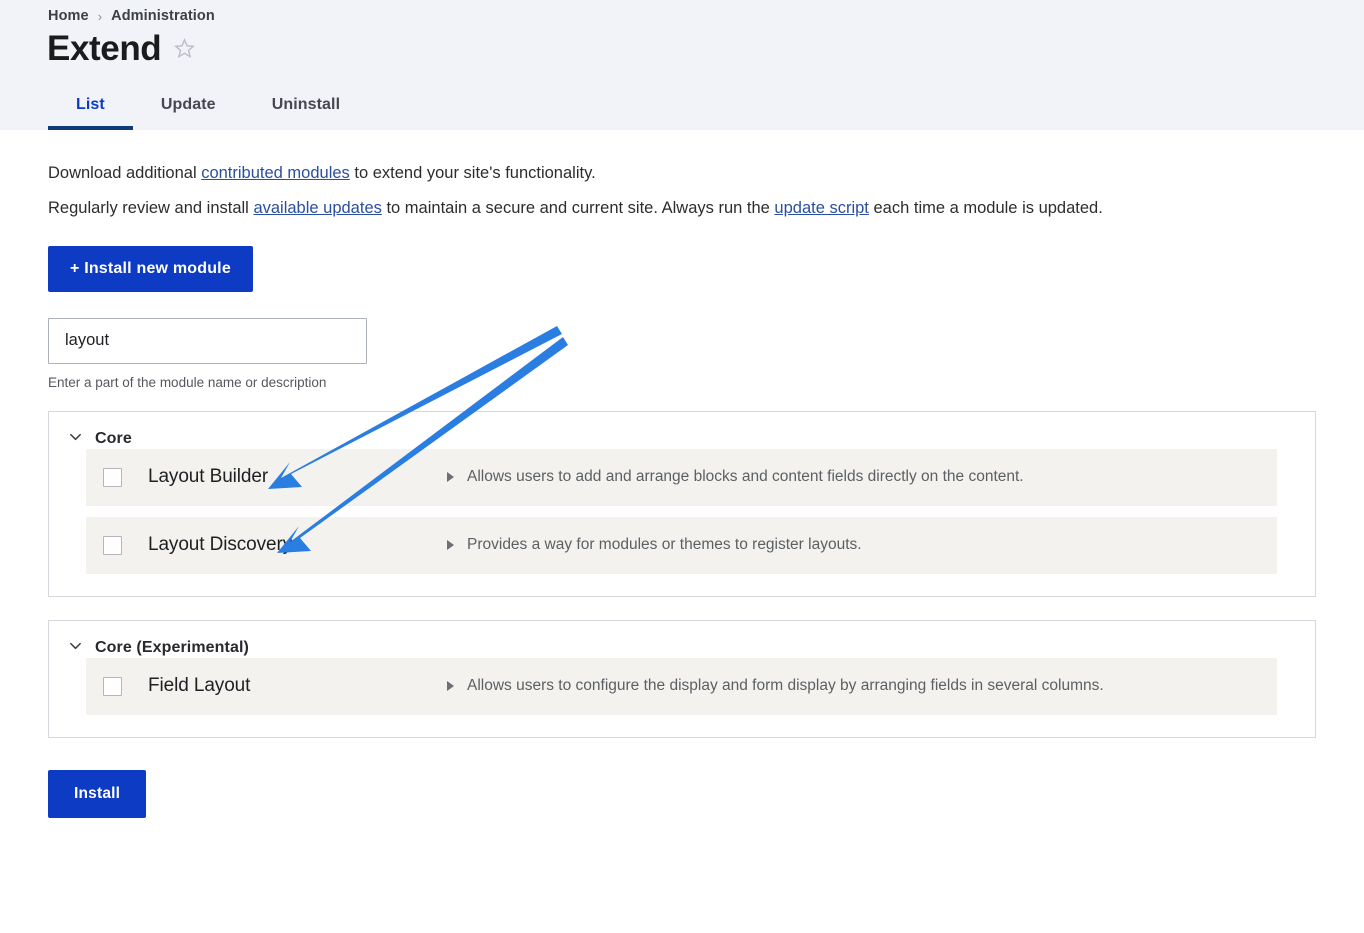 This screenshot has width=1364, height=933. I want to click on breadcrumb-item-administration: Administration, so click(163, 16).